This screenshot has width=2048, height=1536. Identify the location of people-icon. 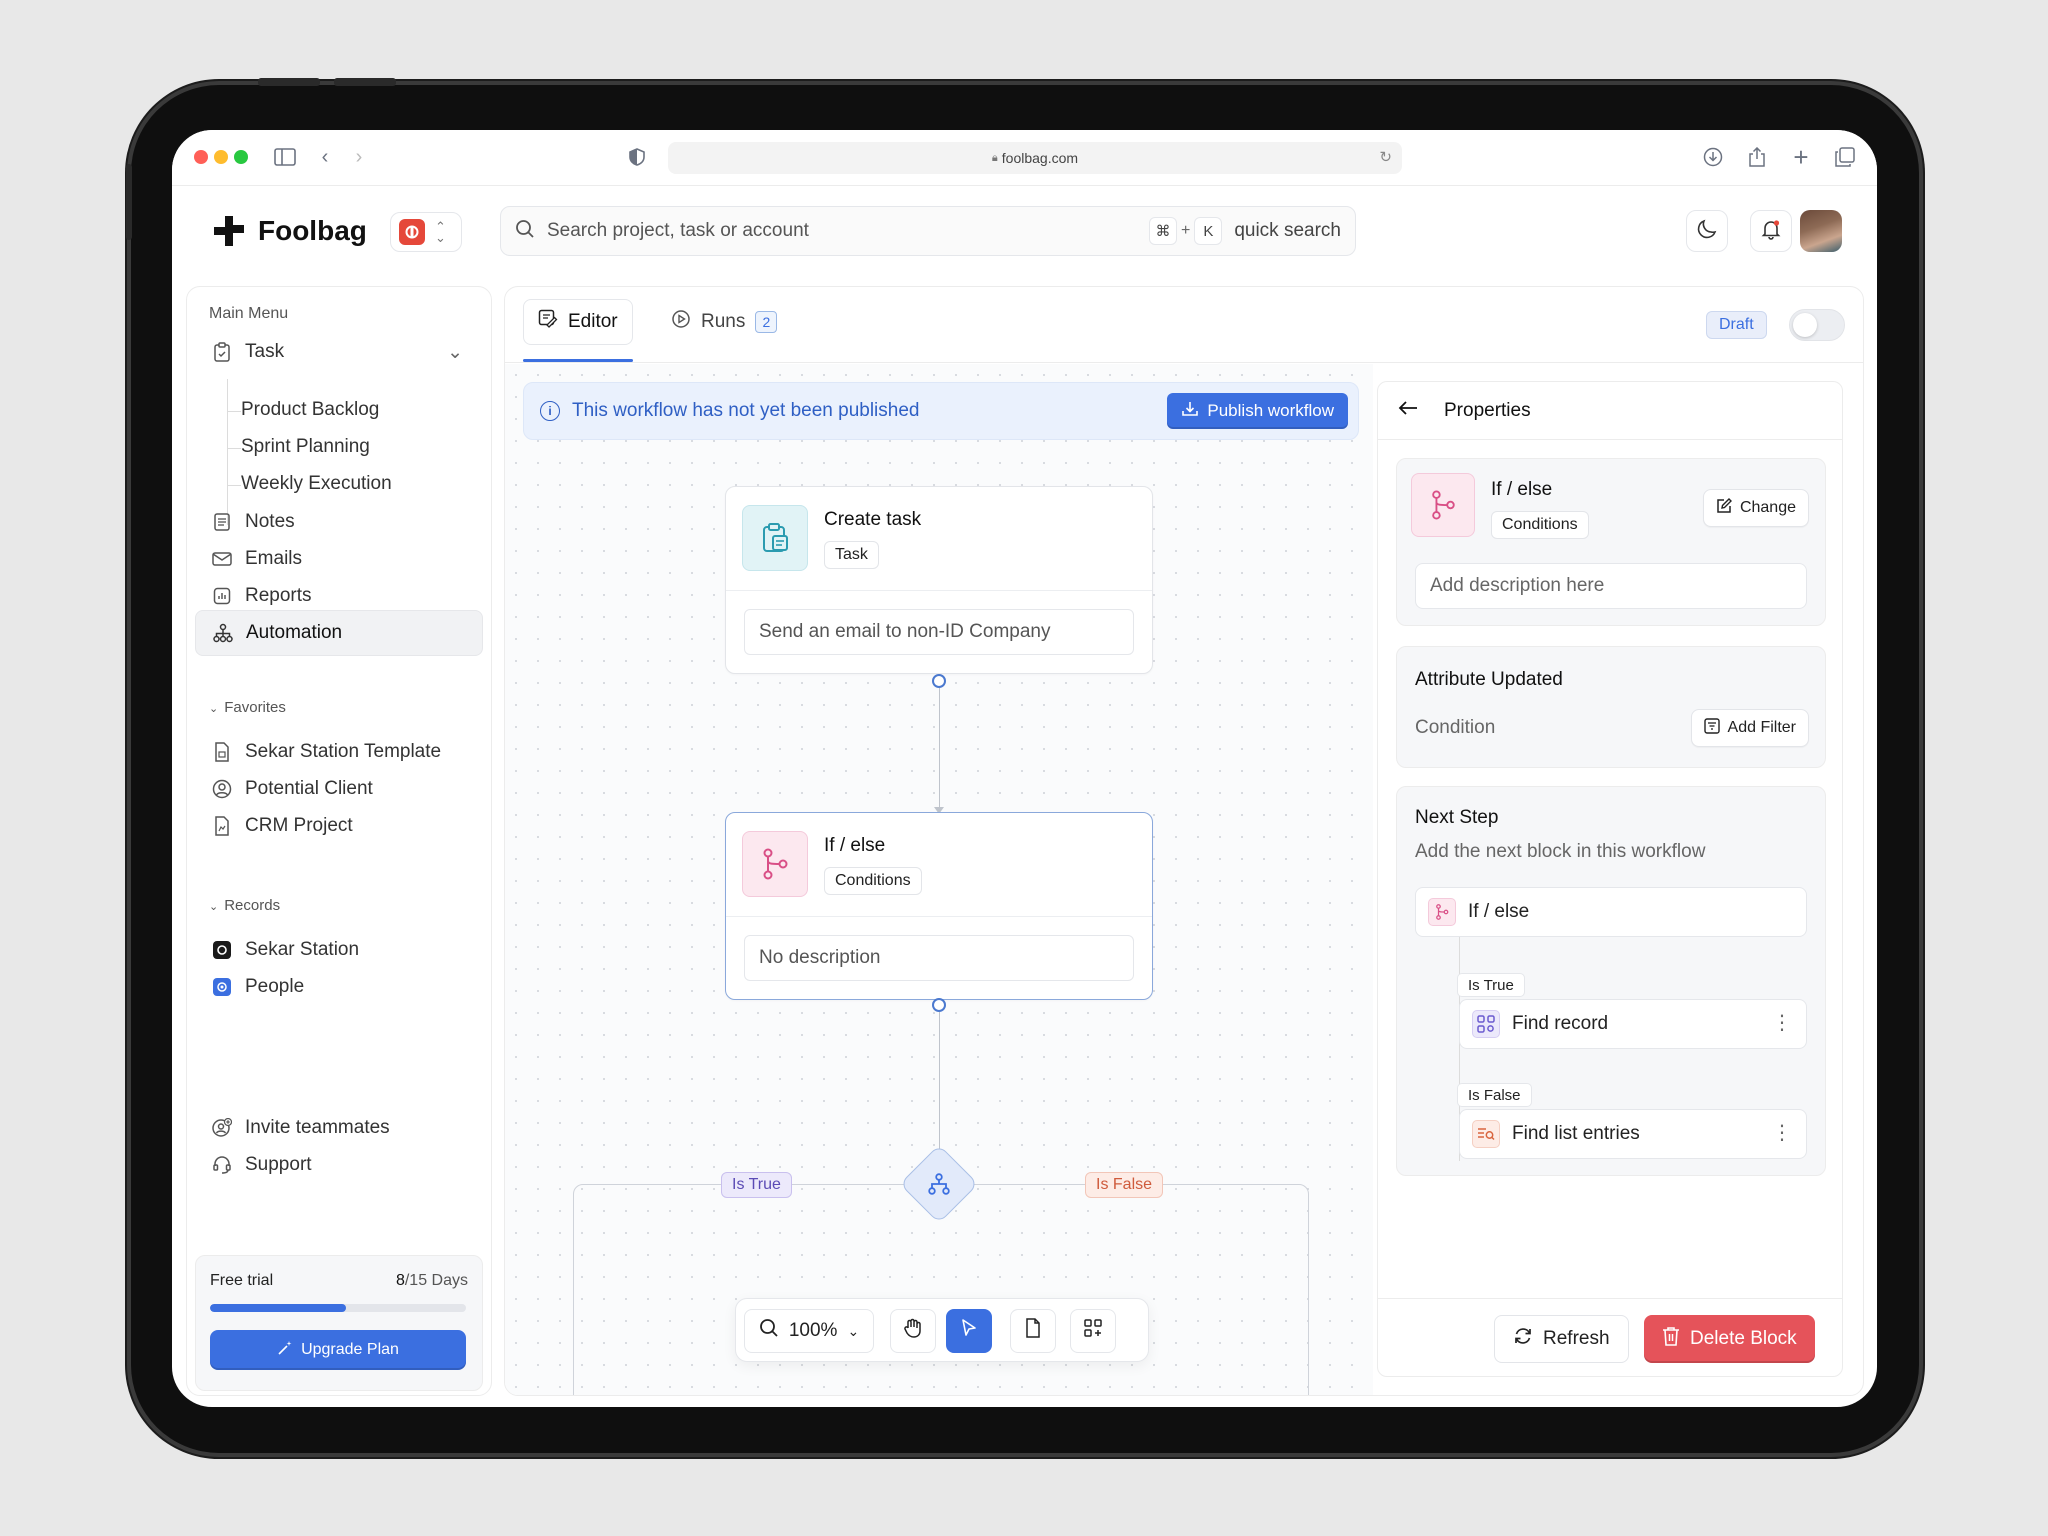
(222, 987).